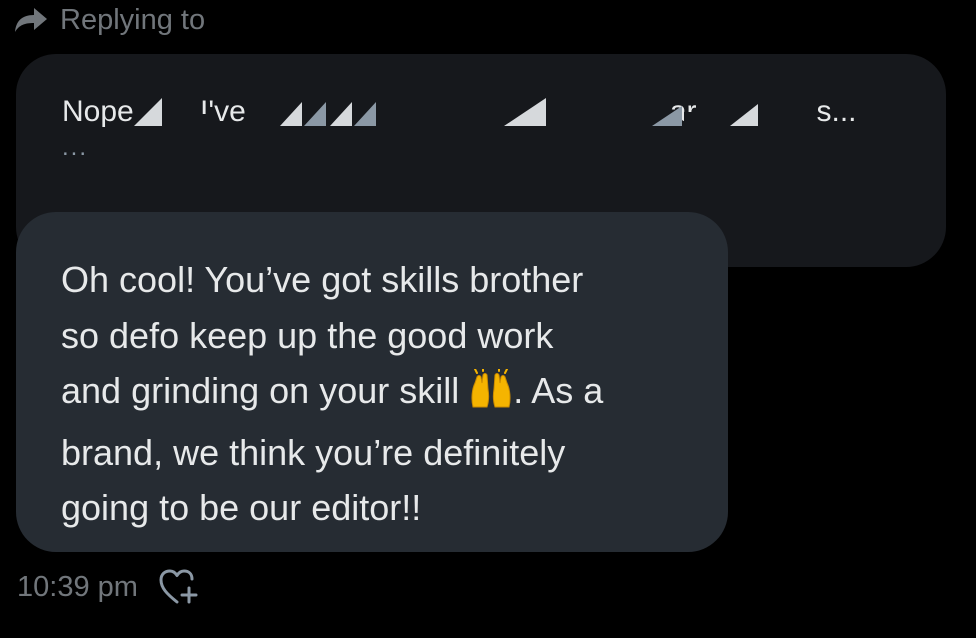 This screenshot has height=638, width=976. I want to click on message-line-1: Oh cool! You’ve got skills brother, so click(322, 279).